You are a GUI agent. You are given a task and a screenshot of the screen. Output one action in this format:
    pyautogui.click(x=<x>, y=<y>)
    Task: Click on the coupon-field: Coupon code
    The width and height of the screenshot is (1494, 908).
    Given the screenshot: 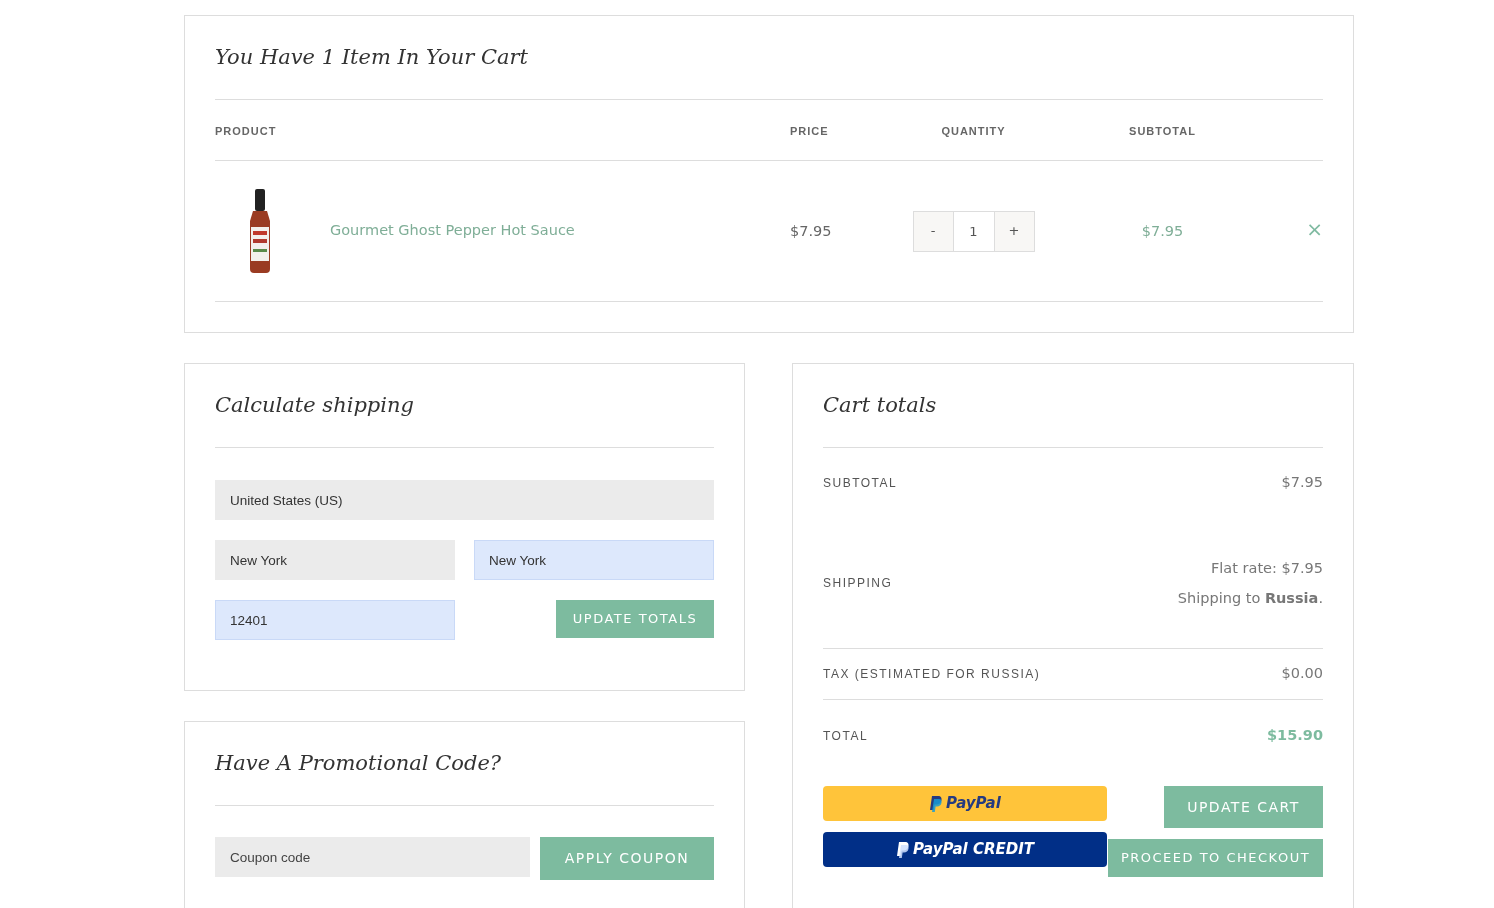 What is the action you would take?
    pyautogui.click(x=372, y=857)
    